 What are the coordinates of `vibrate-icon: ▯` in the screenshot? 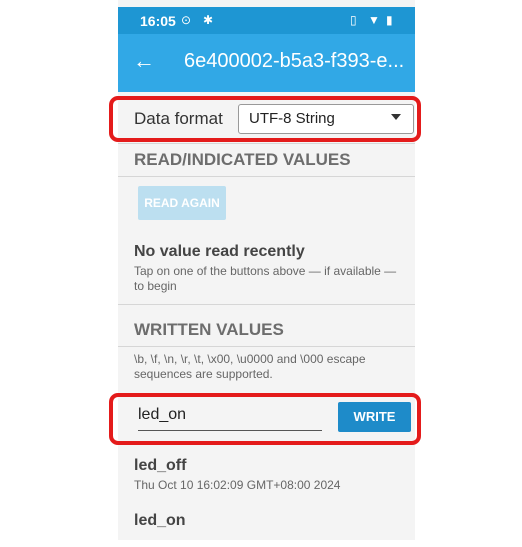 It's located at (353, 20).